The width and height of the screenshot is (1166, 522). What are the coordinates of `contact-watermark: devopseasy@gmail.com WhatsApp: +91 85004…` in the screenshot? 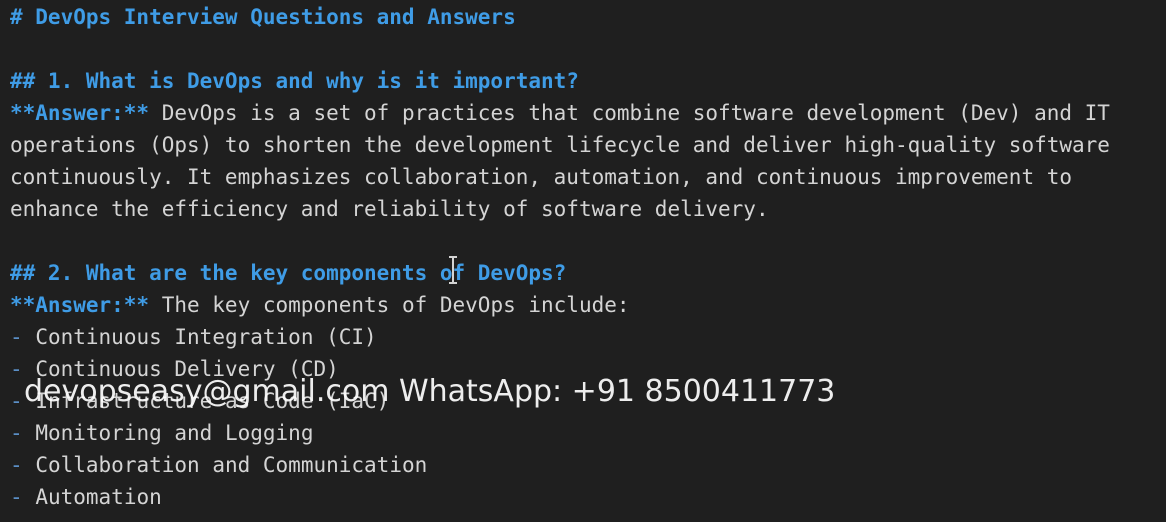 It's located at (430, 391).